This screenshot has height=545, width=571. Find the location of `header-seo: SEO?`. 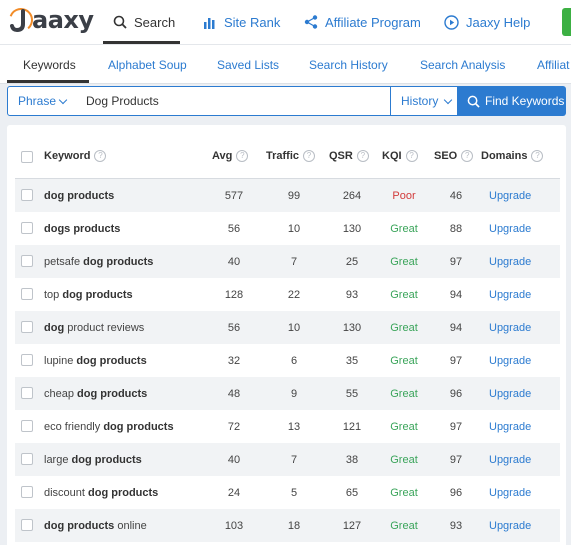

header-seo: SEO? is located at coordinates (454, 156).